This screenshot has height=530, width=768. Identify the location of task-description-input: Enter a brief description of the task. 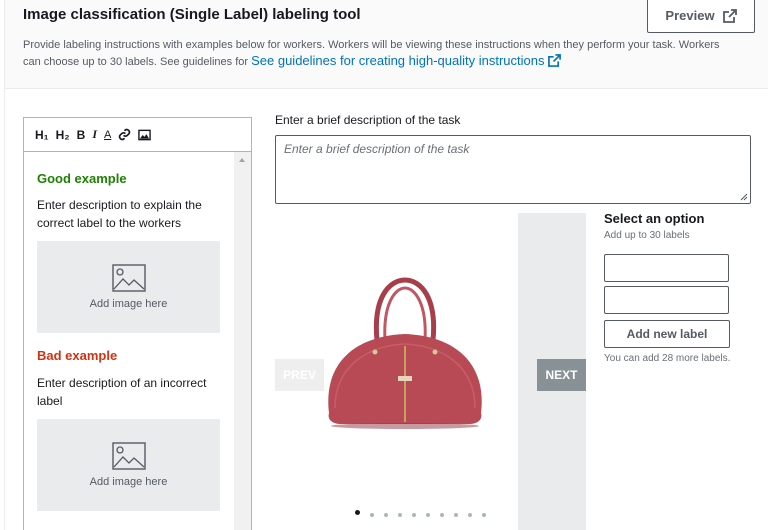
(513, 169).